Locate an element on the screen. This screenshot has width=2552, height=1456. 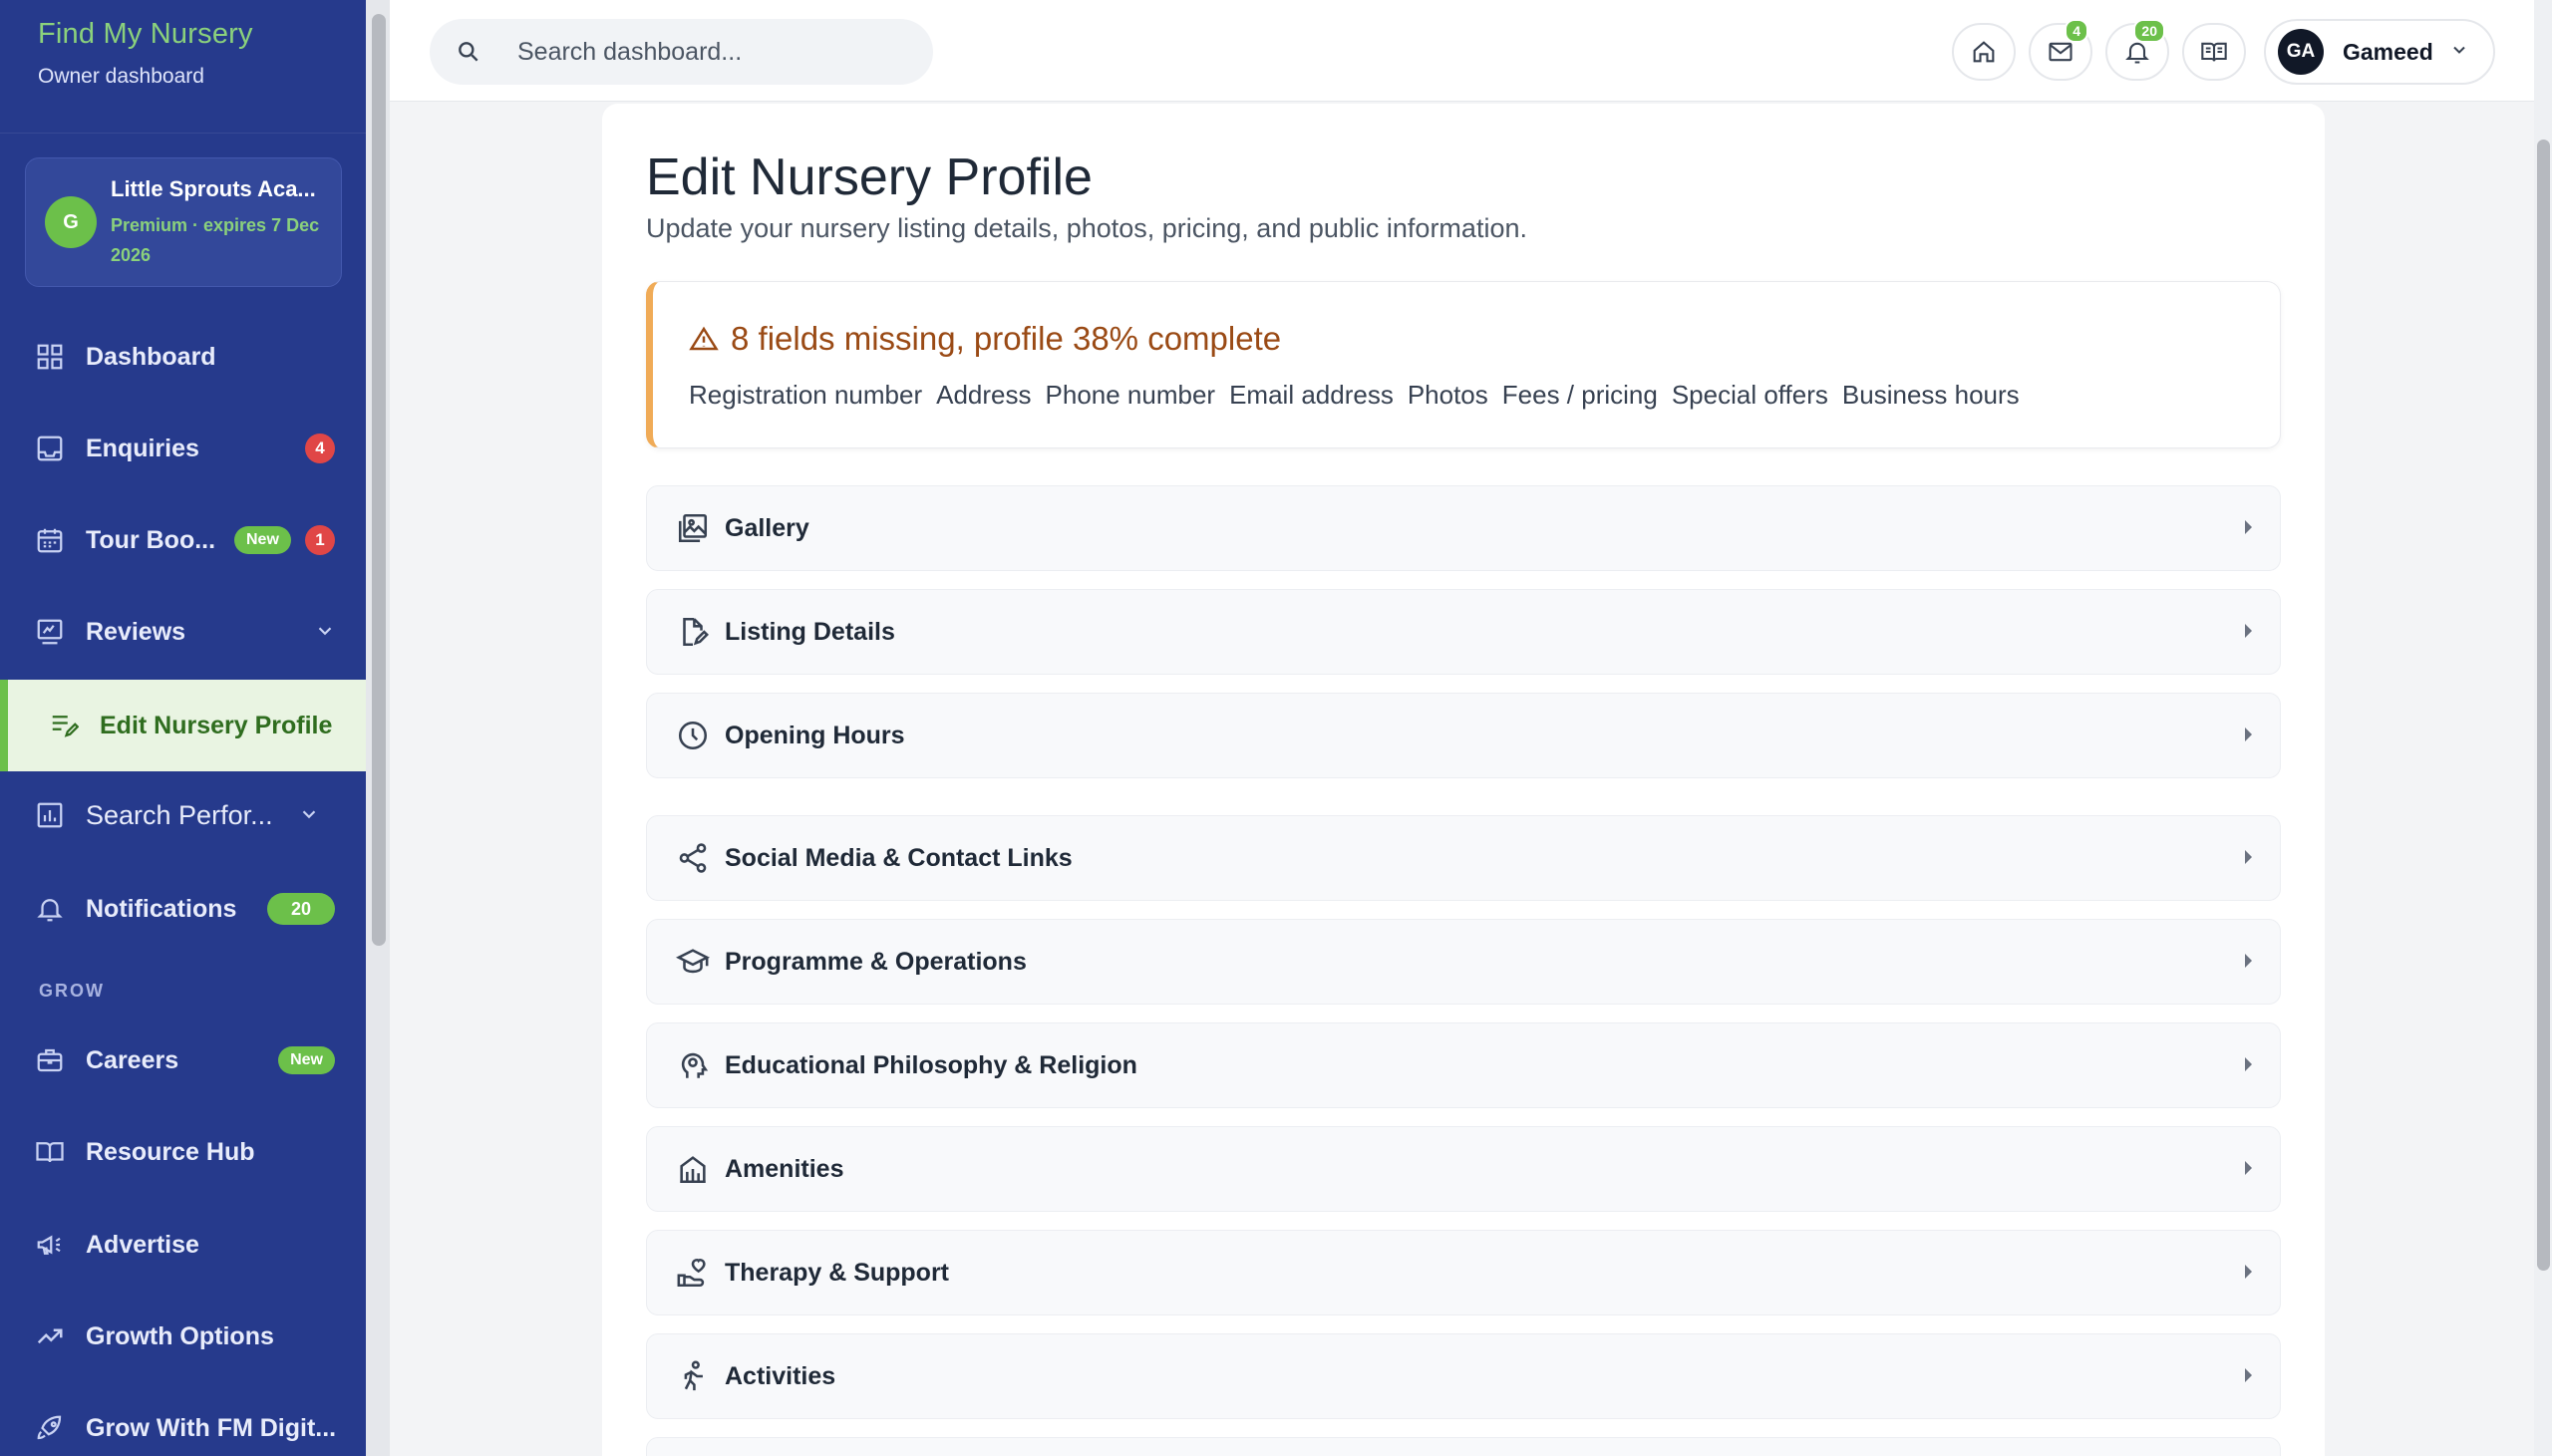
avatar: GA is located at coordinates (2301, 52).